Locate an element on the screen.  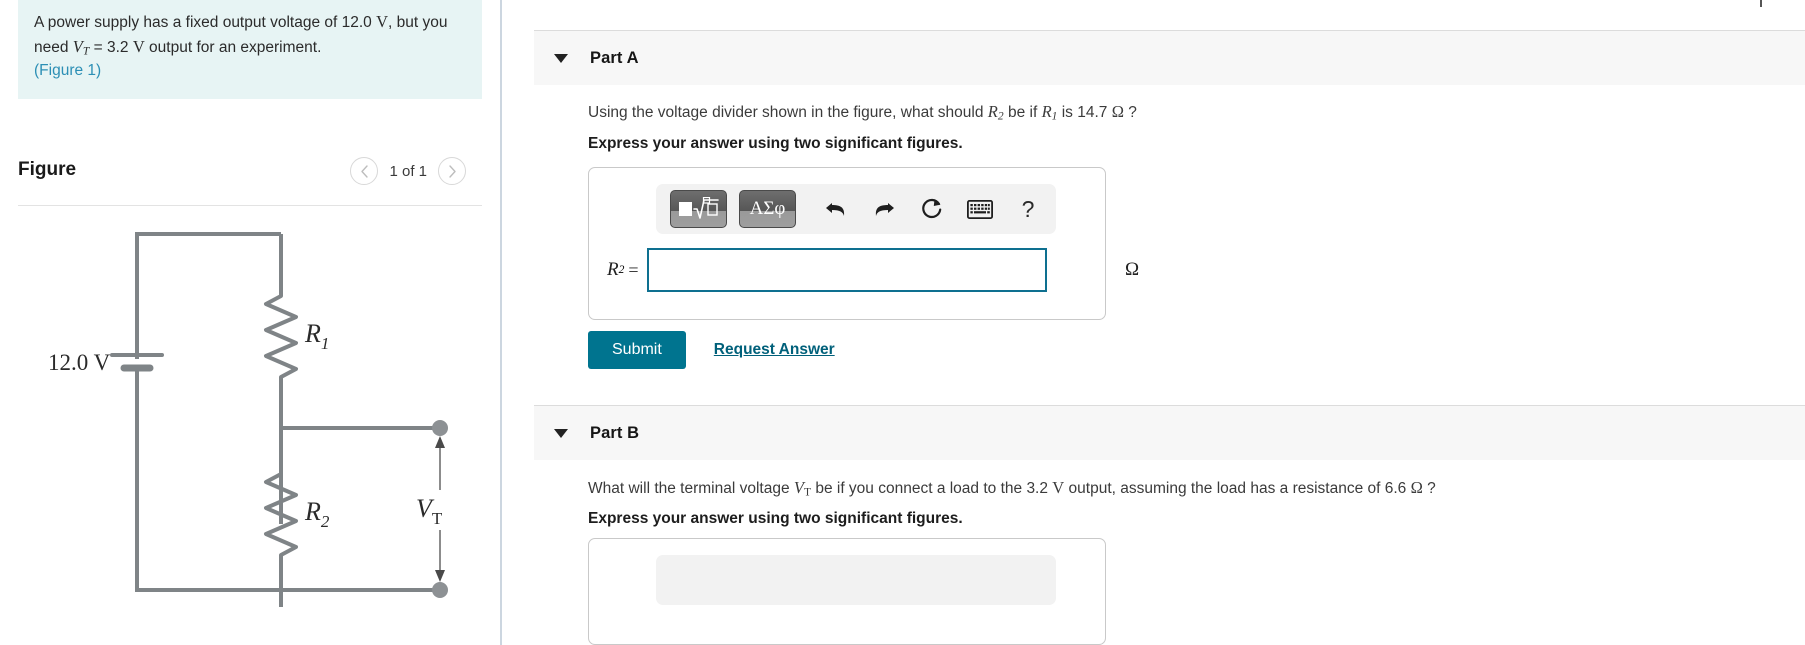
text-cursor is located at coordinates (1761, 3).